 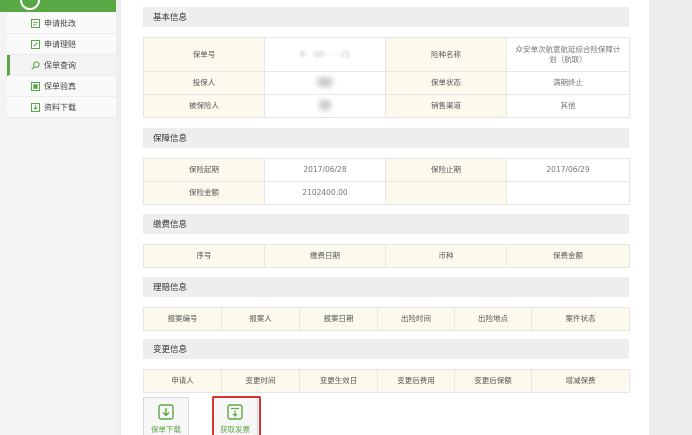 I want to click on table-header-row: 报案编号 报案人 报案日期 出险时间 出险地点 案件状态, so click(x=386, y=319).